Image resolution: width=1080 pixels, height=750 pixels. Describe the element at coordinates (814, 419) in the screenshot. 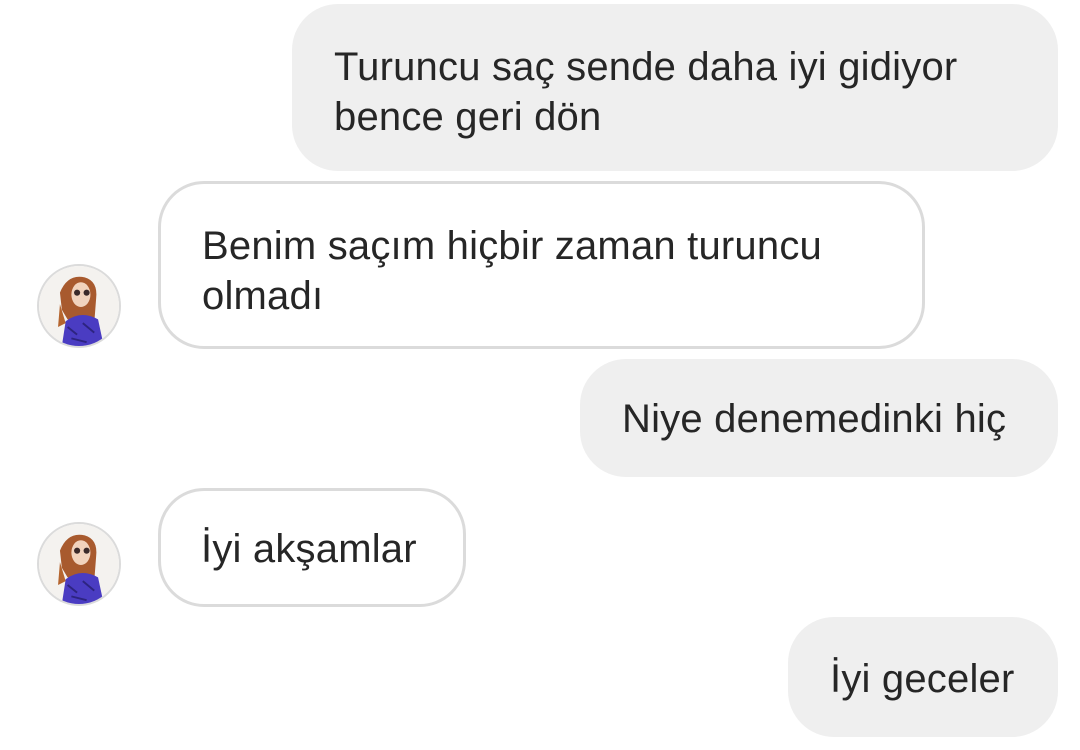

I see `message-text-line: Niye denemedinki hiç` at that location.